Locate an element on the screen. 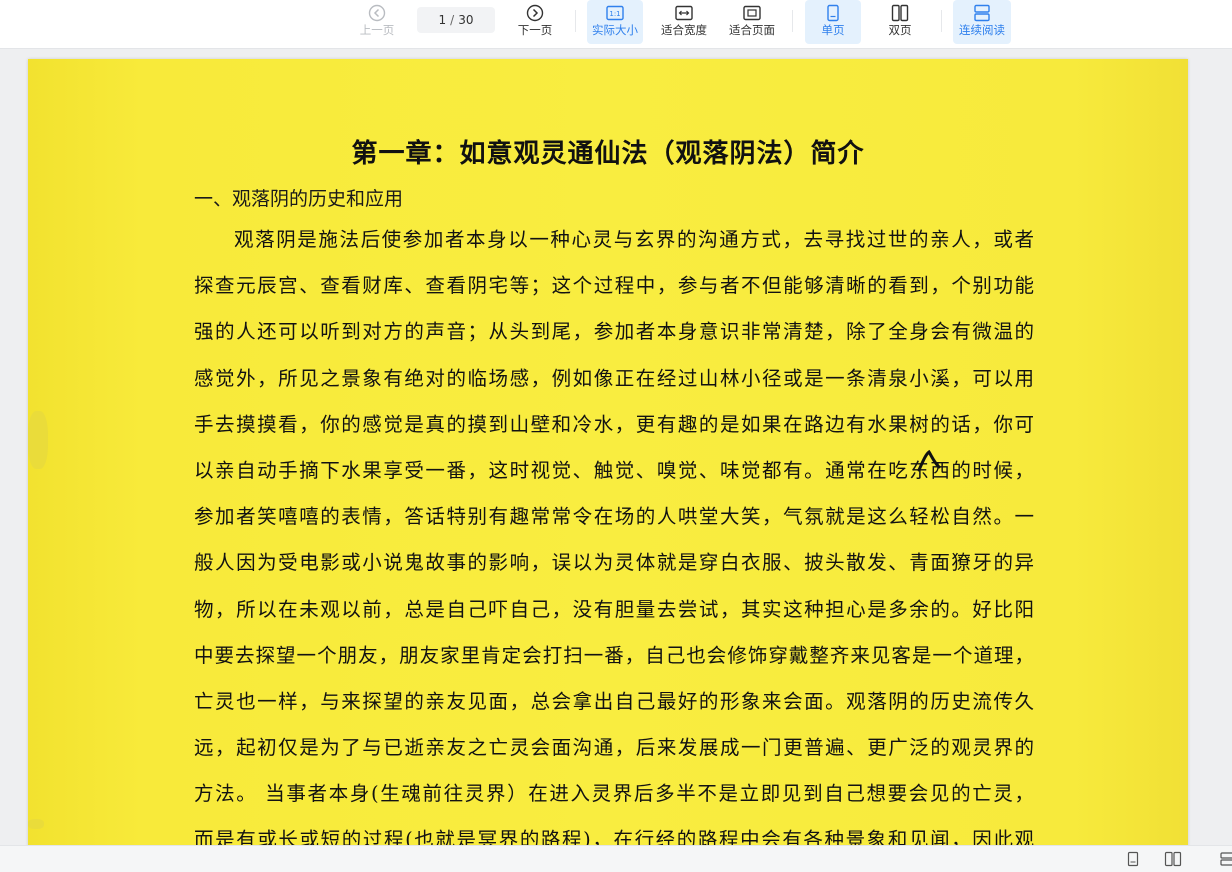 This screenshot has height=872, width=1232. text-line: 以亲自动手摘下水果享受一番，这时视觉、触觉、嗅觉、味觉都有。通常在吃东西的时候， is located at coordinates (614, 470).